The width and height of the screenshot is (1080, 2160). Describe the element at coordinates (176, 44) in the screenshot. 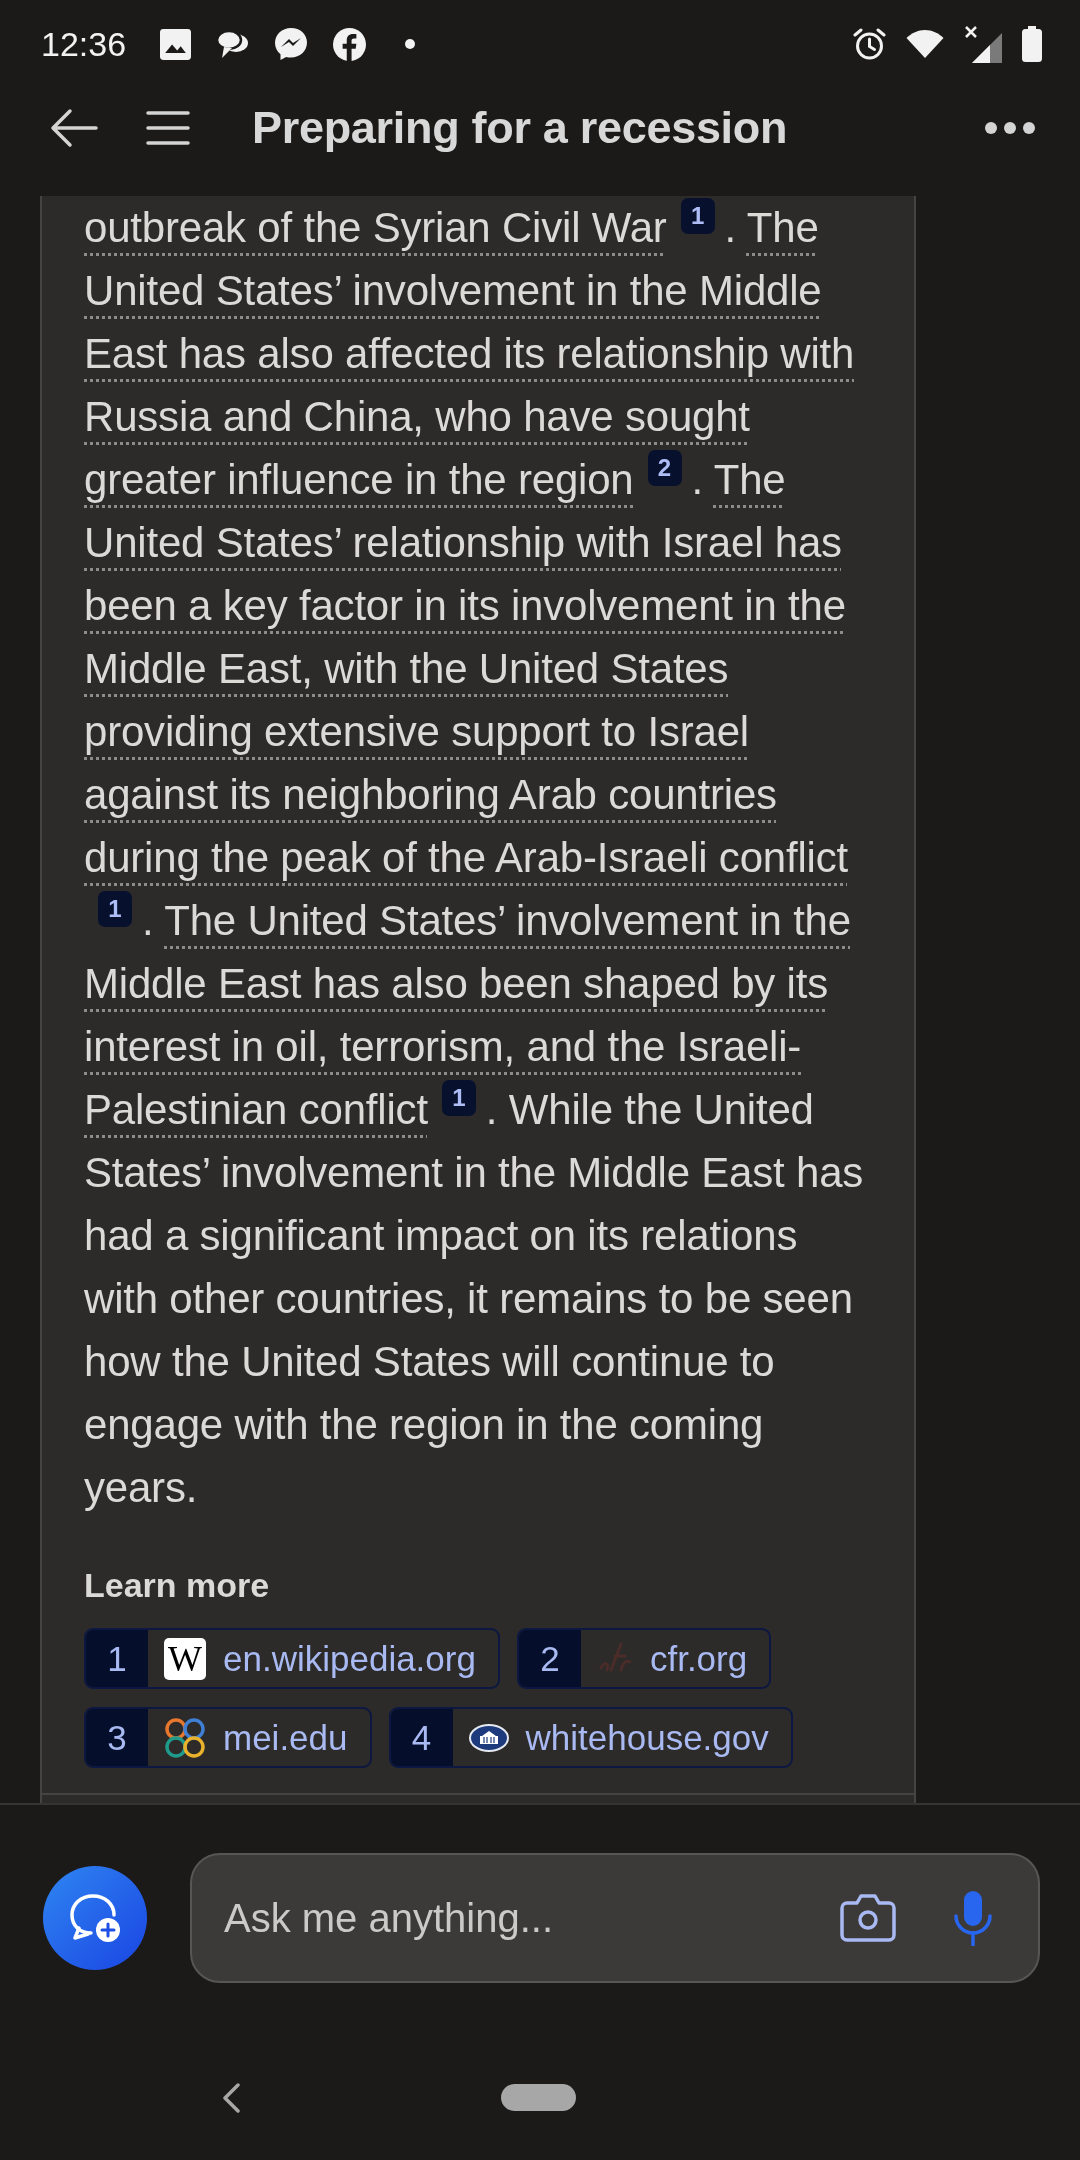

I see `gallery-icon` at that location.